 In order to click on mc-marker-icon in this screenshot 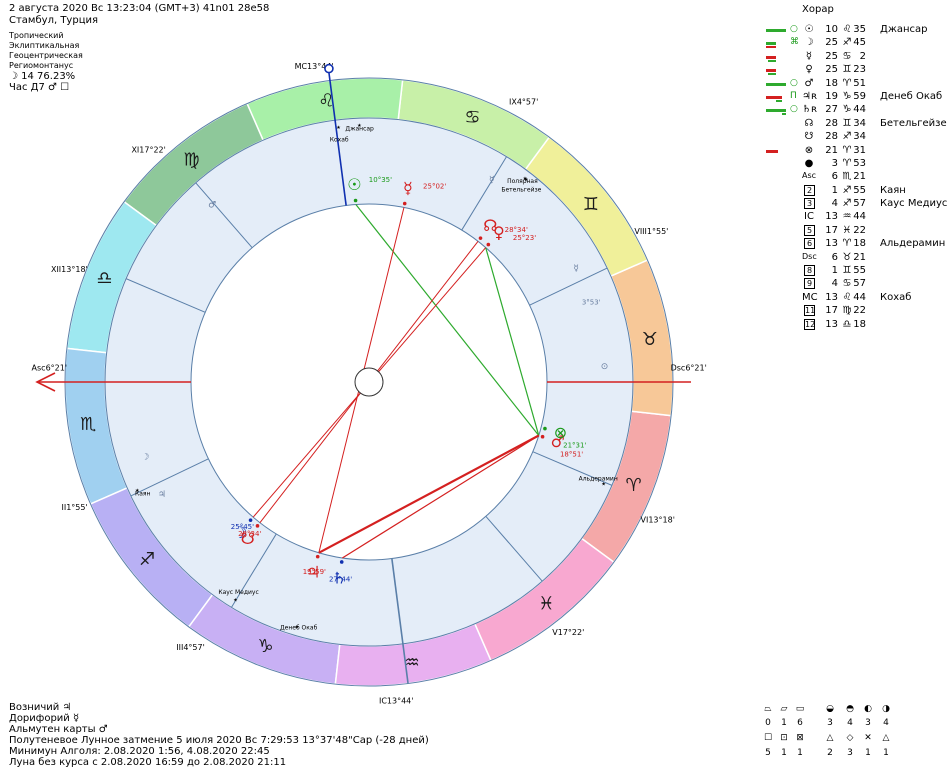, I will do `click(329, 68)`.